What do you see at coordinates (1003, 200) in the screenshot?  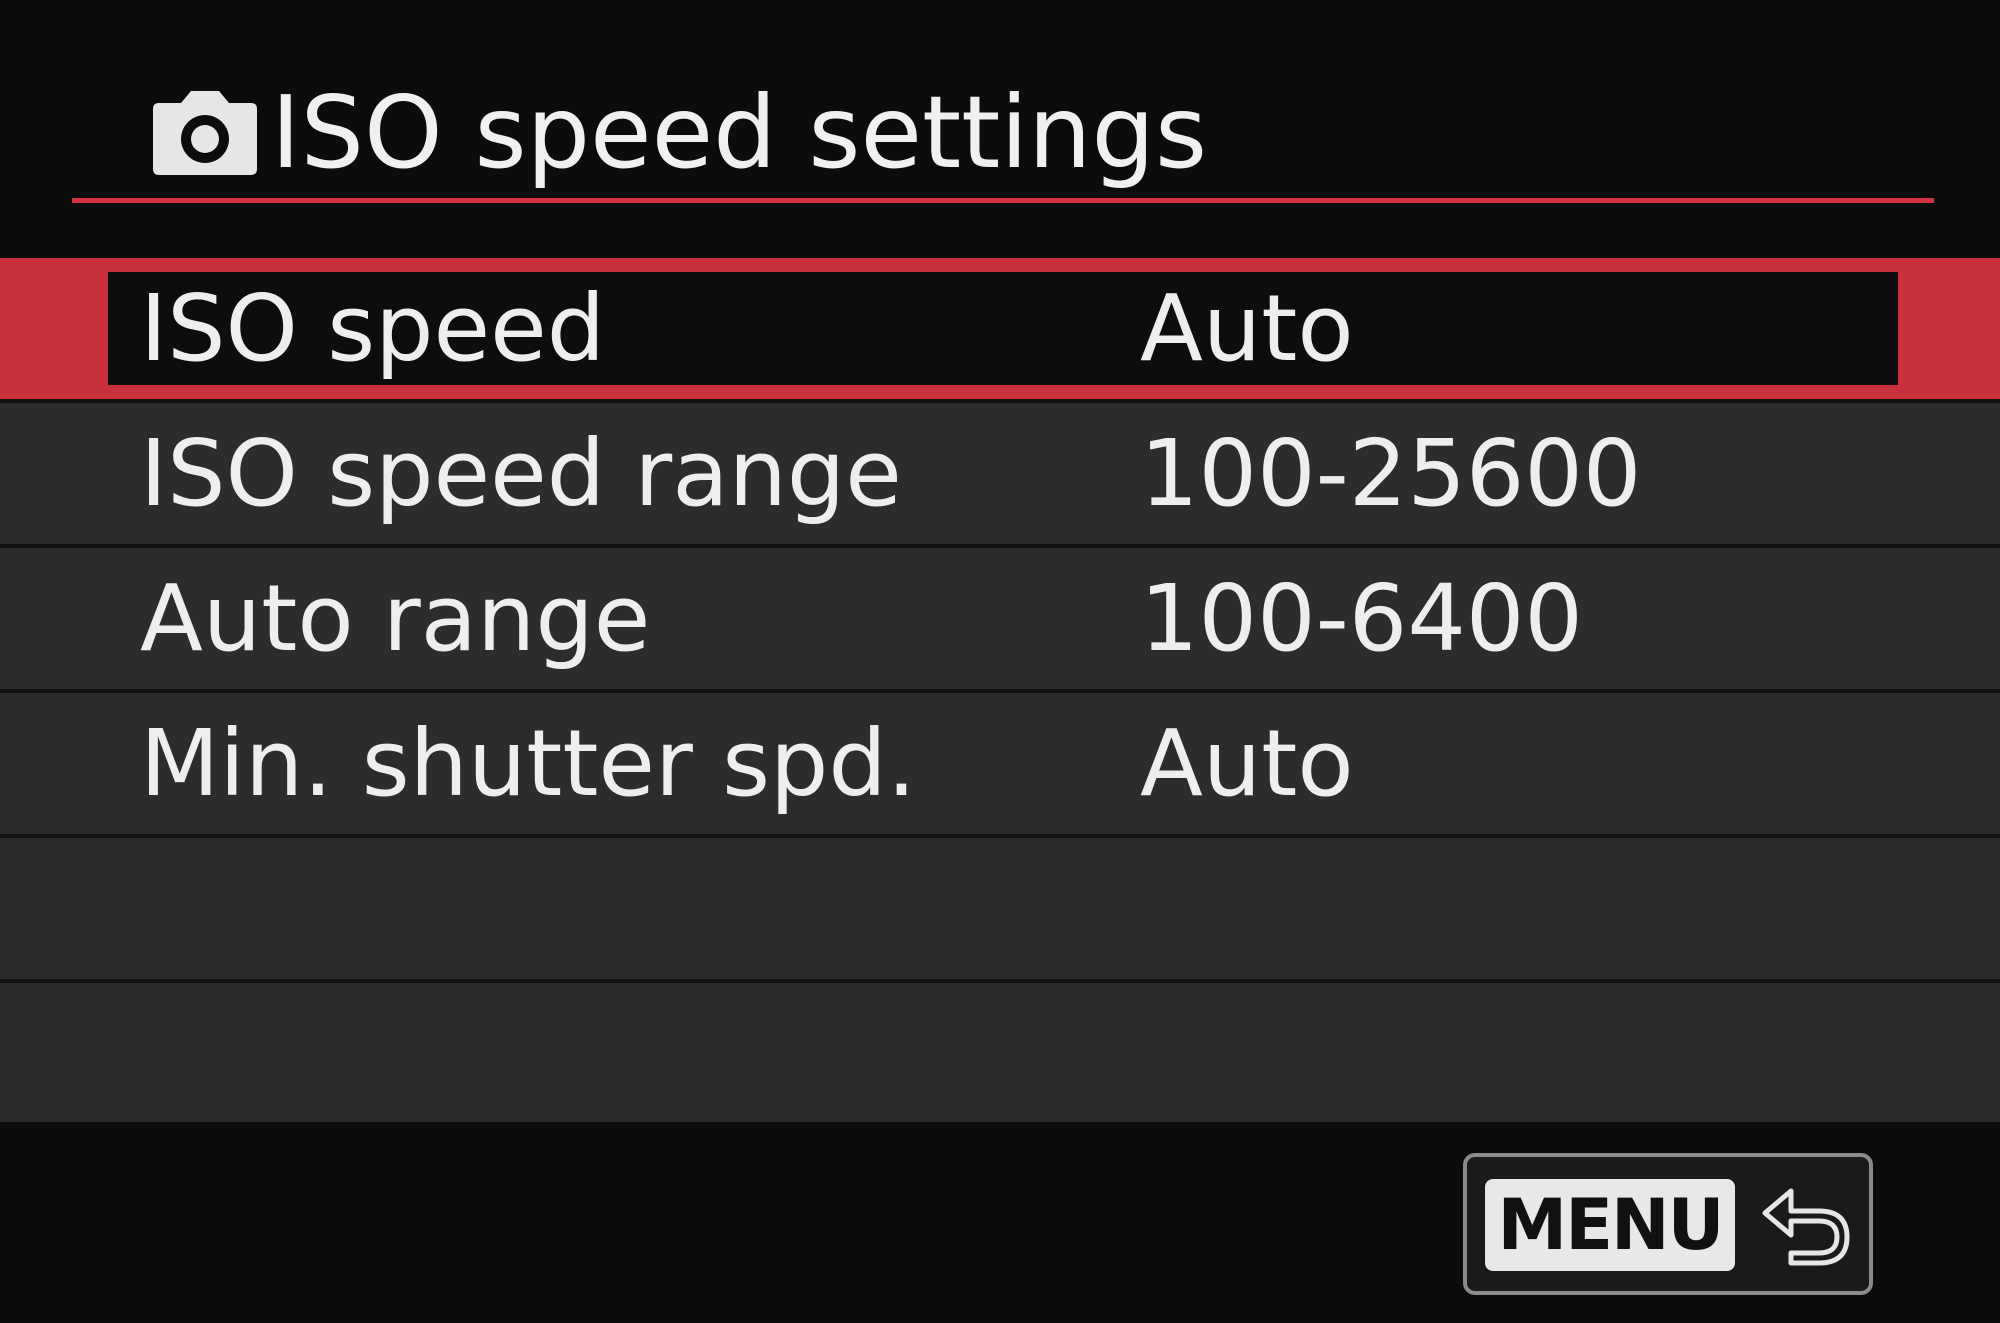 I see `header-divider` at bounding box center [1003, 200].